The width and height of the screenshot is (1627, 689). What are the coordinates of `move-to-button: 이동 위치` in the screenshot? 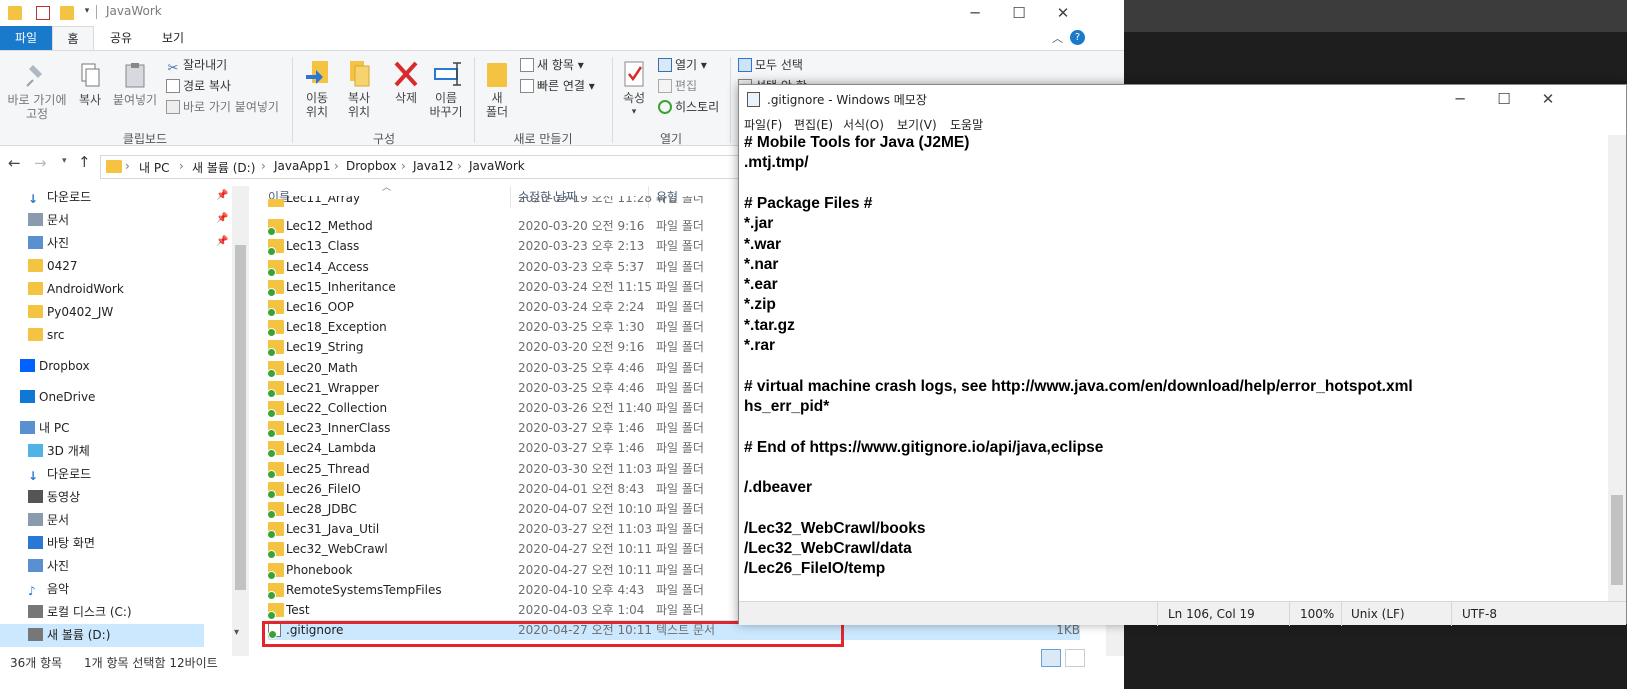 It's located at (317, 89).